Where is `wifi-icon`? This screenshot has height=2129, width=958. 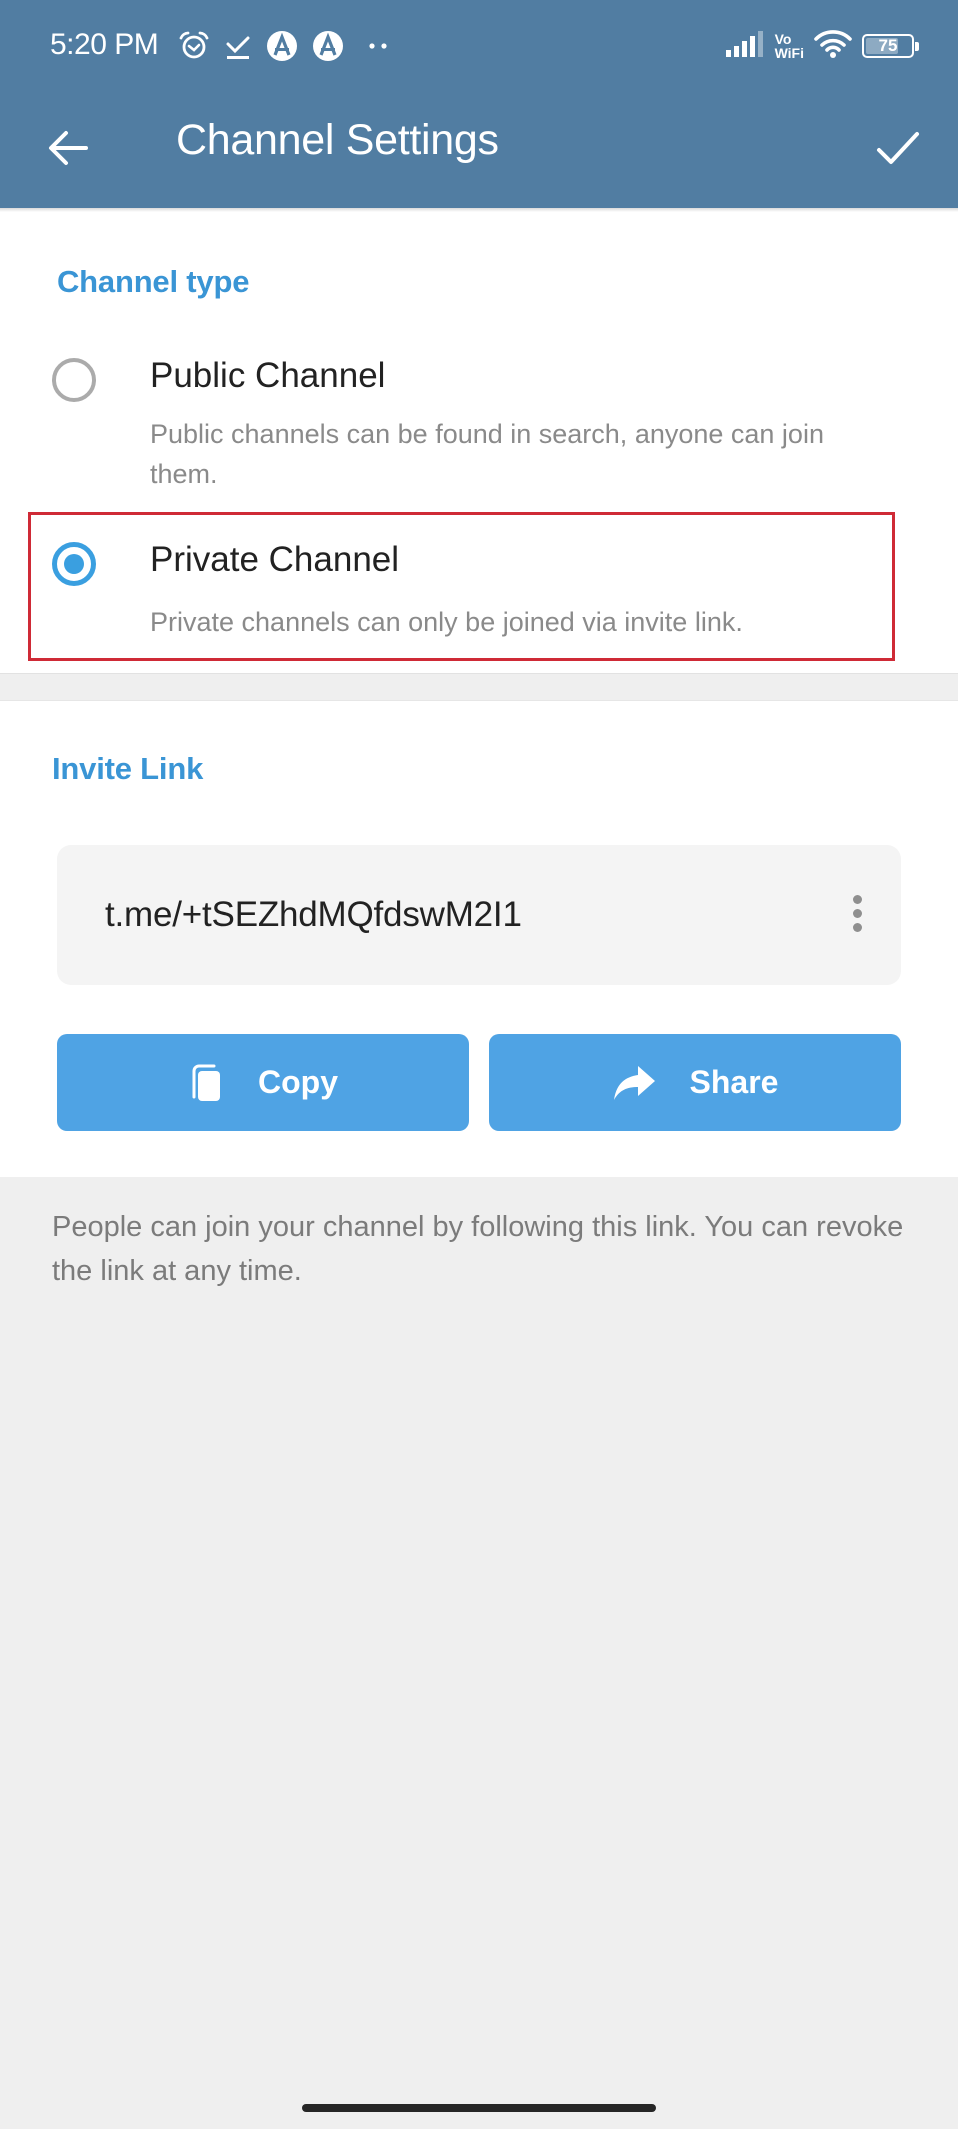
wifi-icon is located at coordinates (833, 46).